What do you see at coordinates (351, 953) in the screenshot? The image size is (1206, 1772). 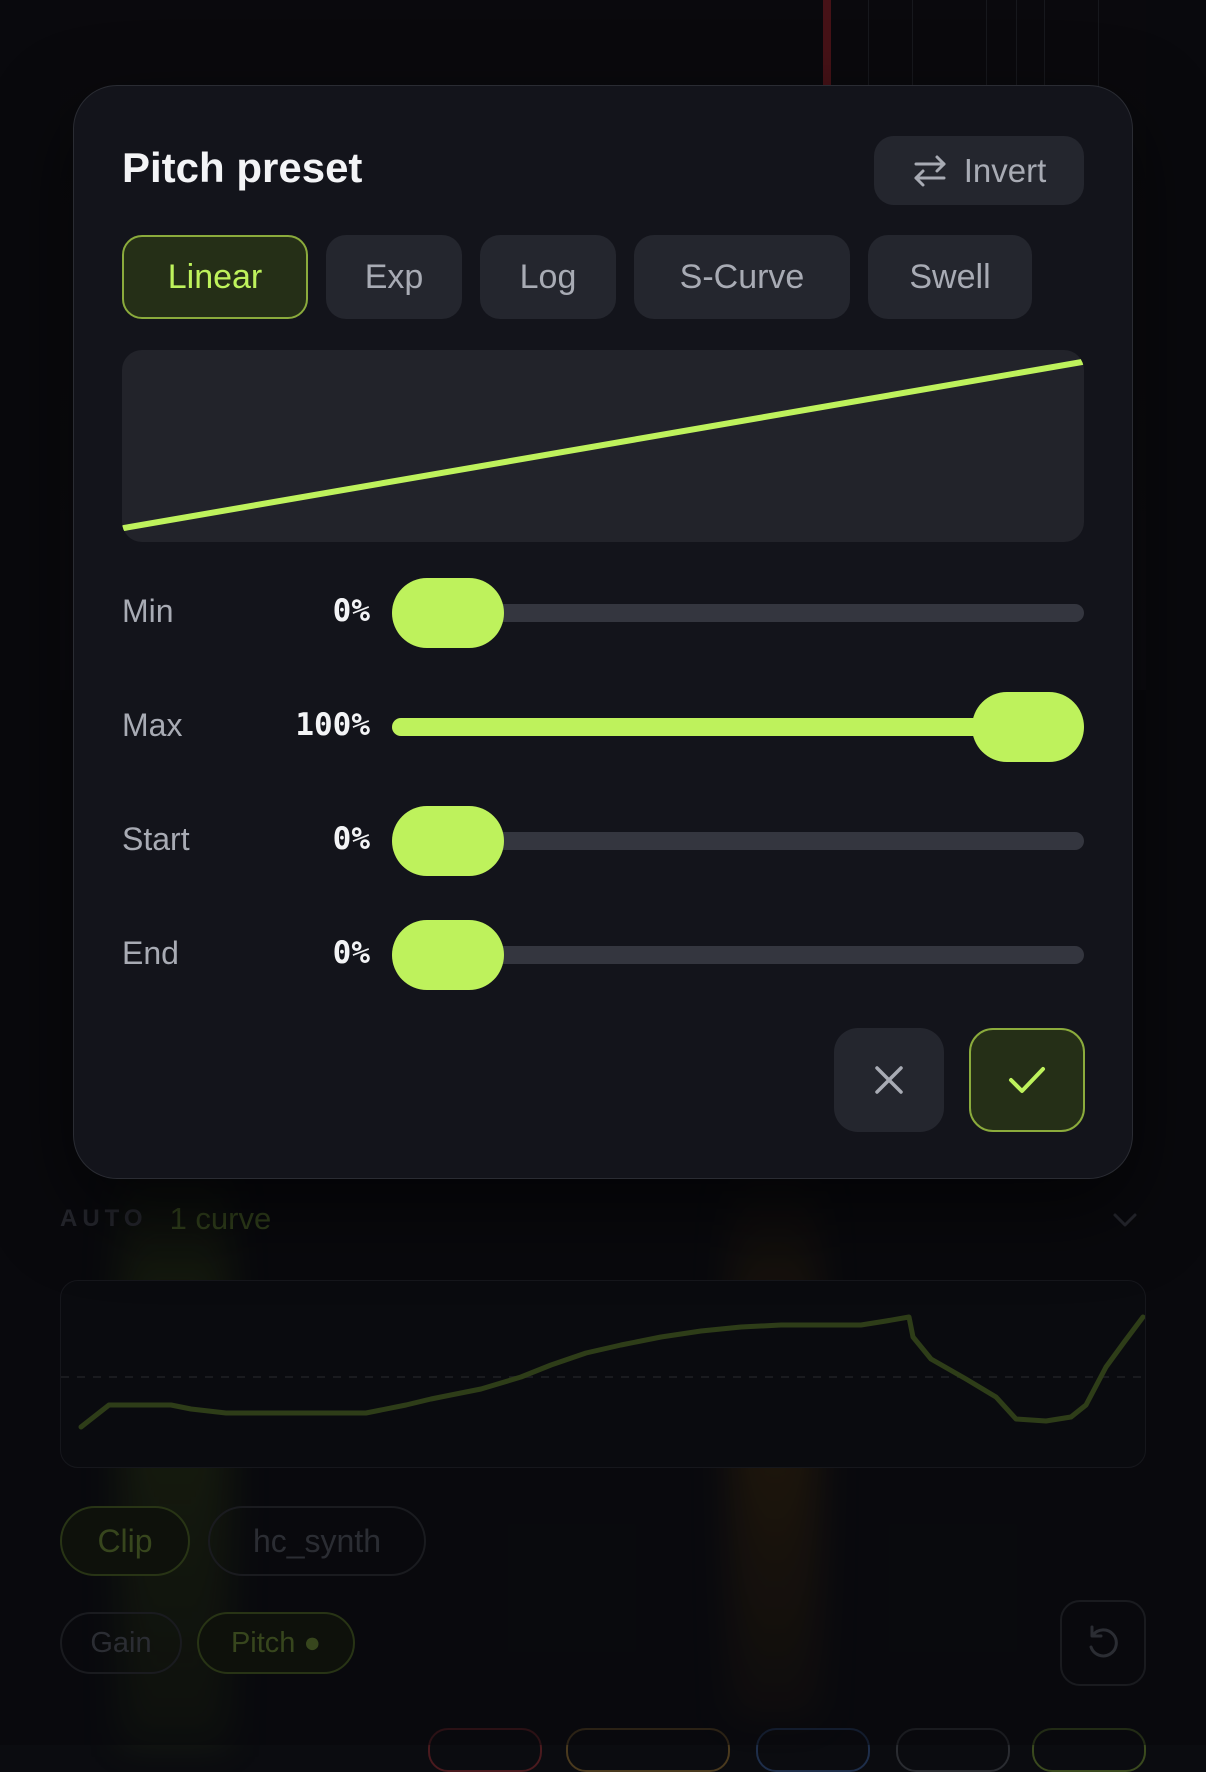 I see `end-value: 0%` at bounding box center [351, 953].